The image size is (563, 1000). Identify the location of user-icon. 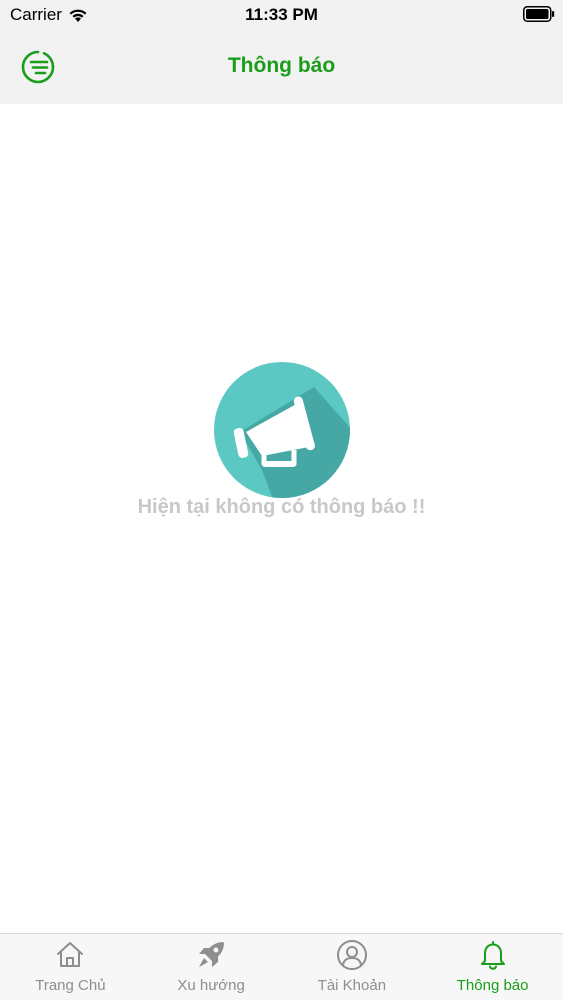
(351, 955).